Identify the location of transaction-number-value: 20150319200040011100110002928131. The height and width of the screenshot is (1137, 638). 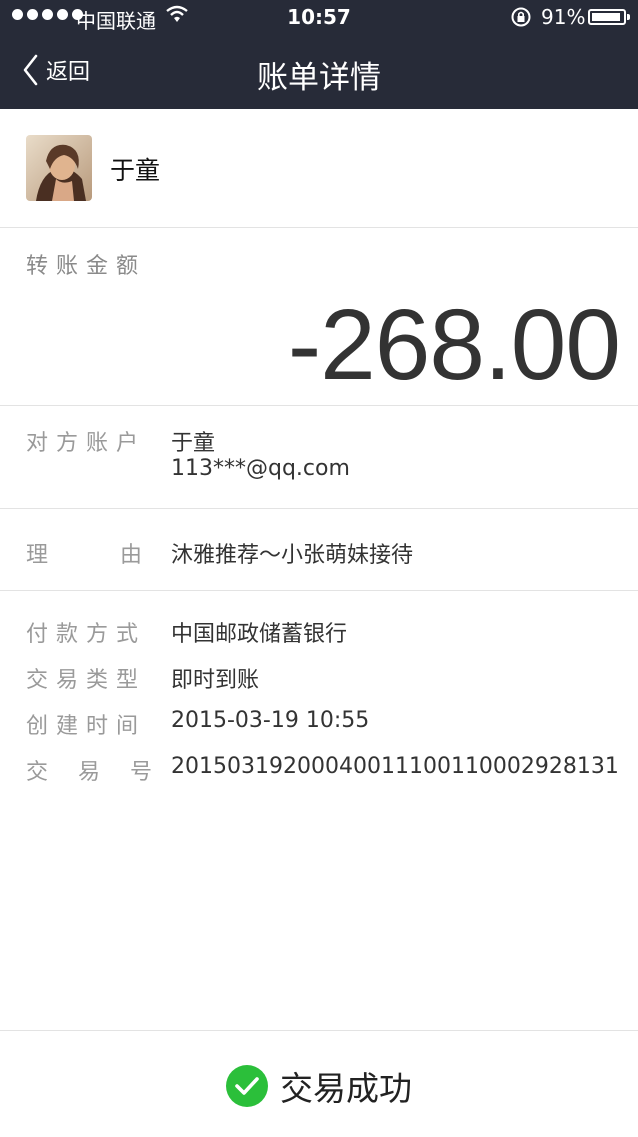
(395, 766).